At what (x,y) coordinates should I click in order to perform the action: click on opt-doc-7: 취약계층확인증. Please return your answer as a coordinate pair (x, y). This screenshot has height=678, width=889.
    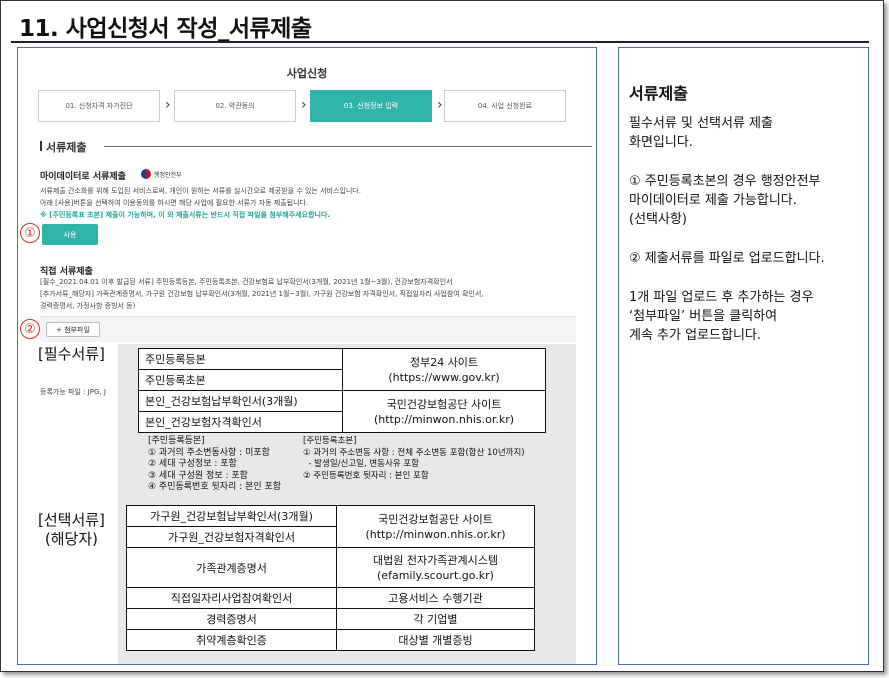
    Looking at the image, I should click on (231, 640).